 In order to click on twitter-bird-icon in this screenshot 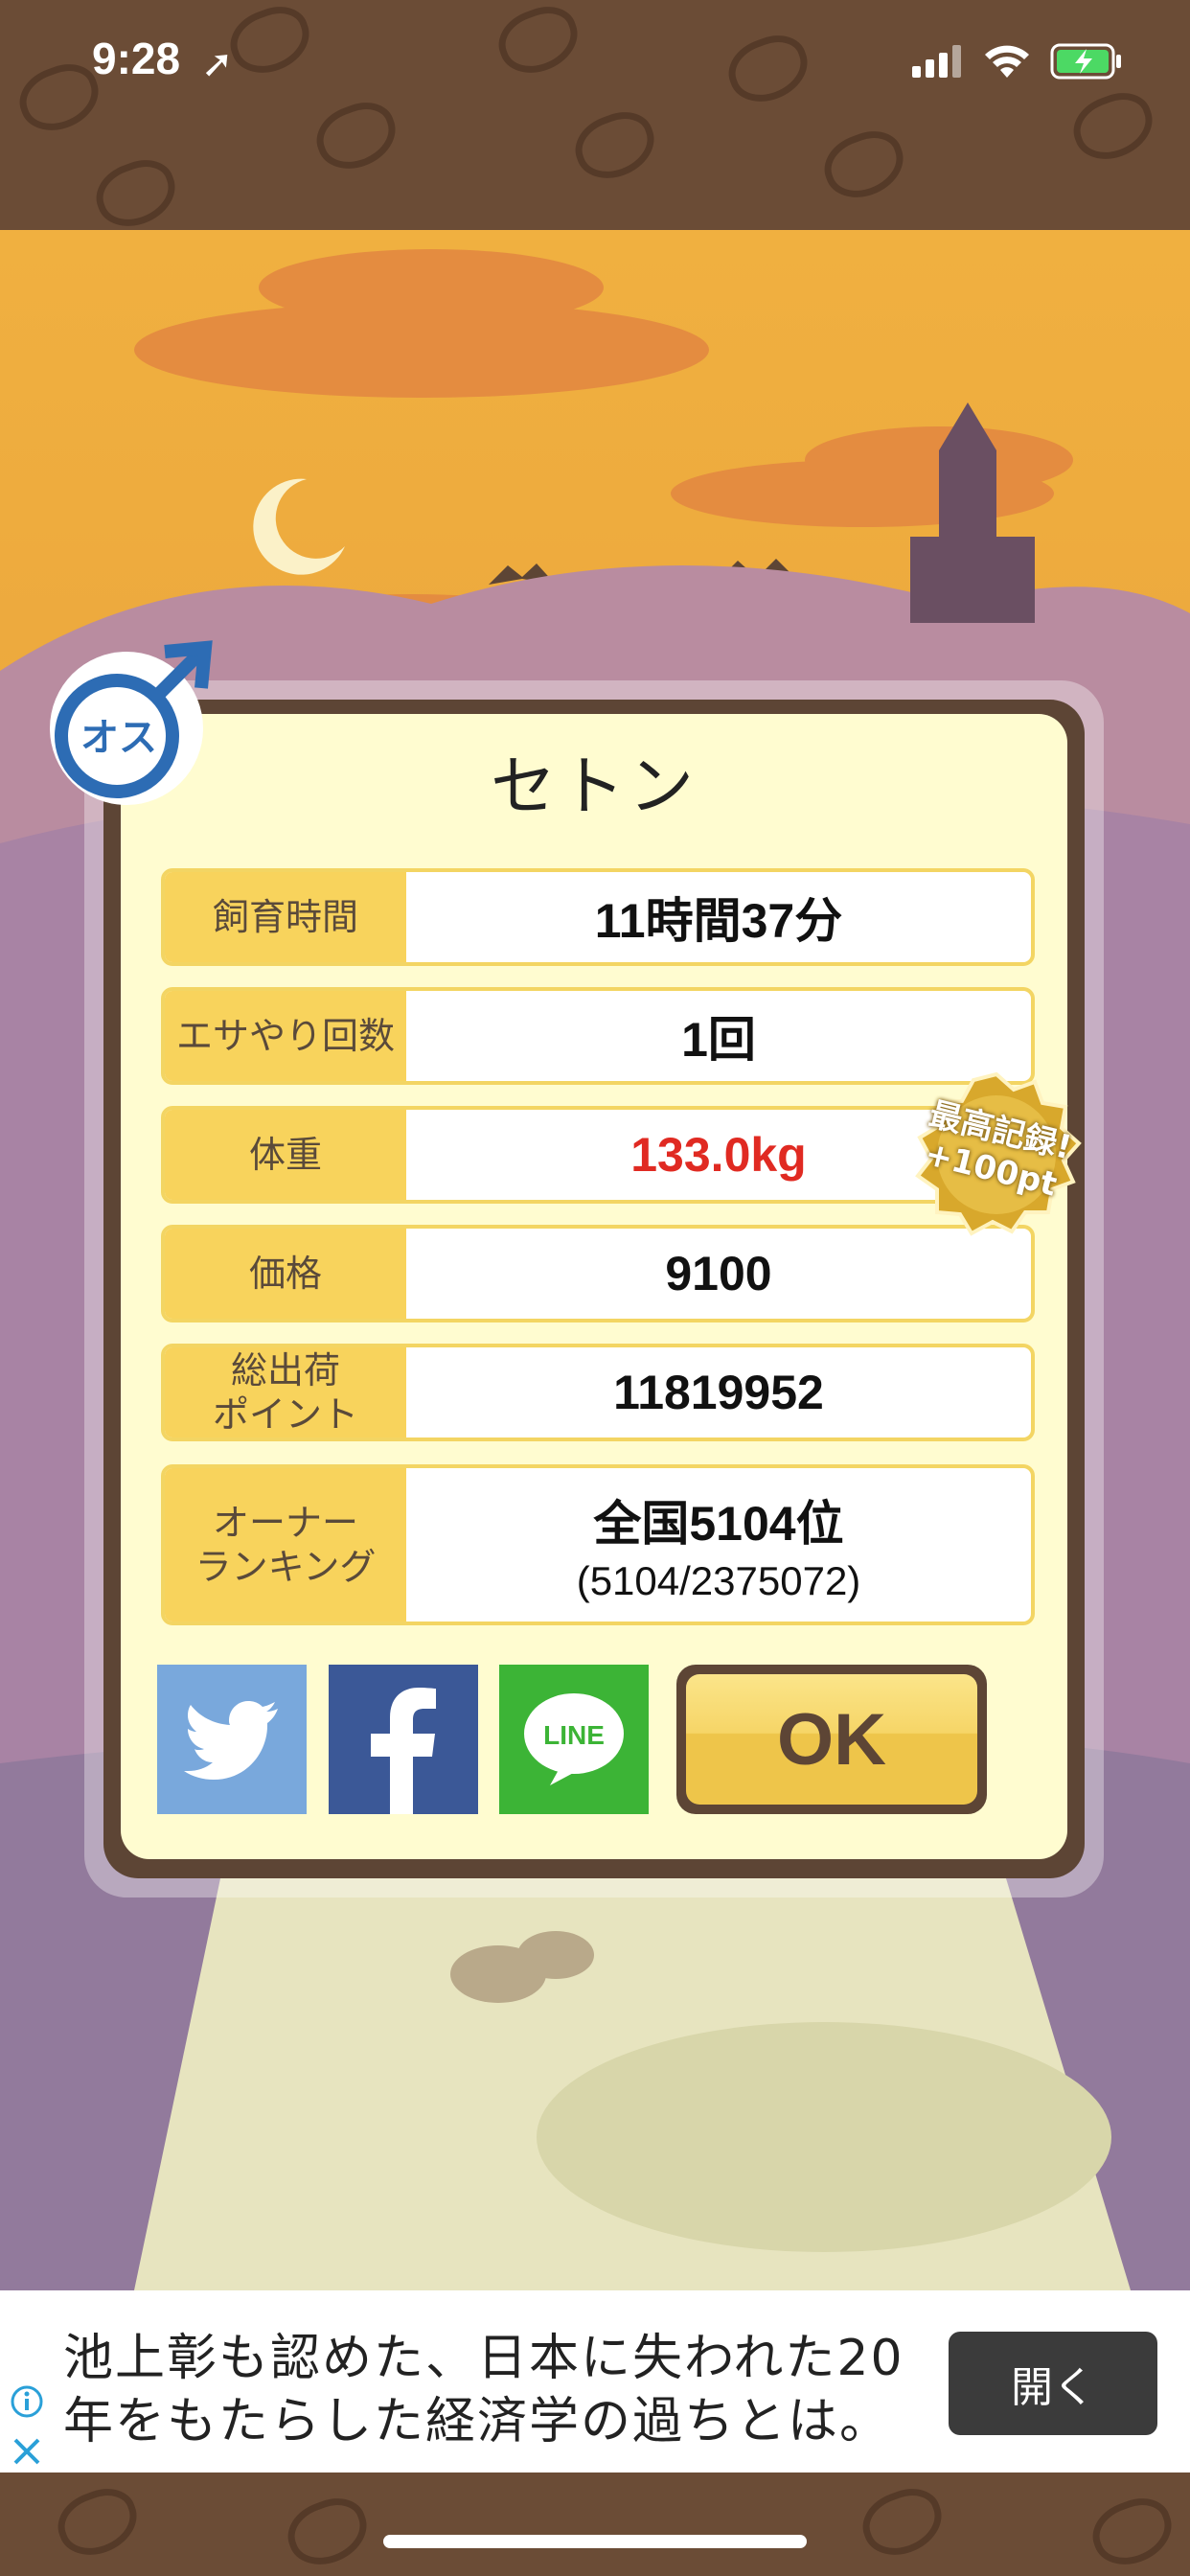, I will do `click(231, 1740)`.